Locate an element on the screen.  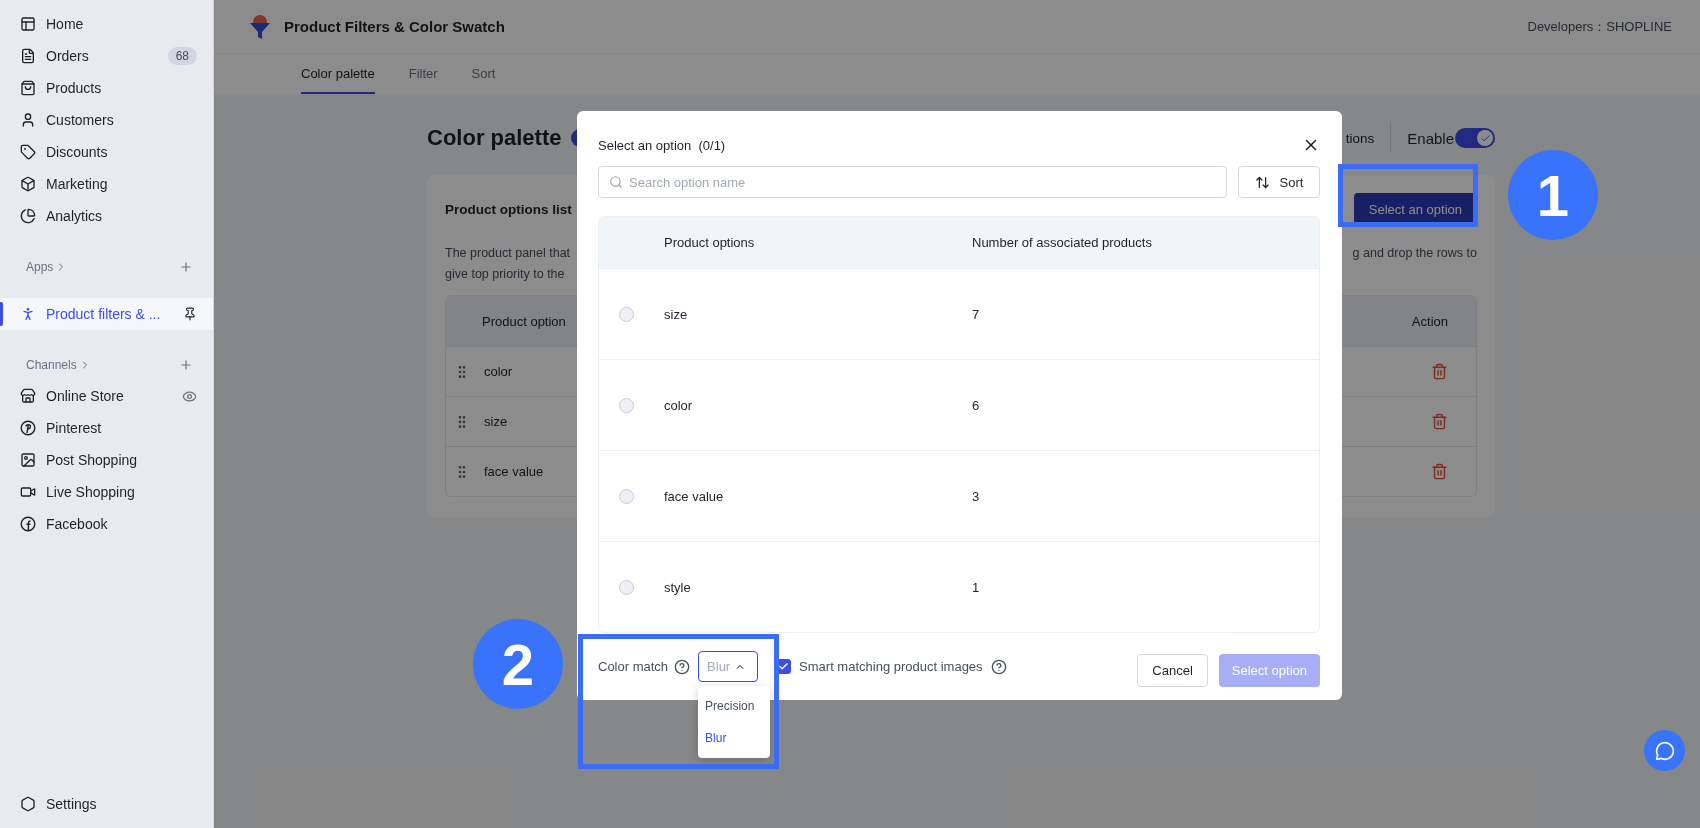
page-title: Color palette is located at coordinates (494, 138).